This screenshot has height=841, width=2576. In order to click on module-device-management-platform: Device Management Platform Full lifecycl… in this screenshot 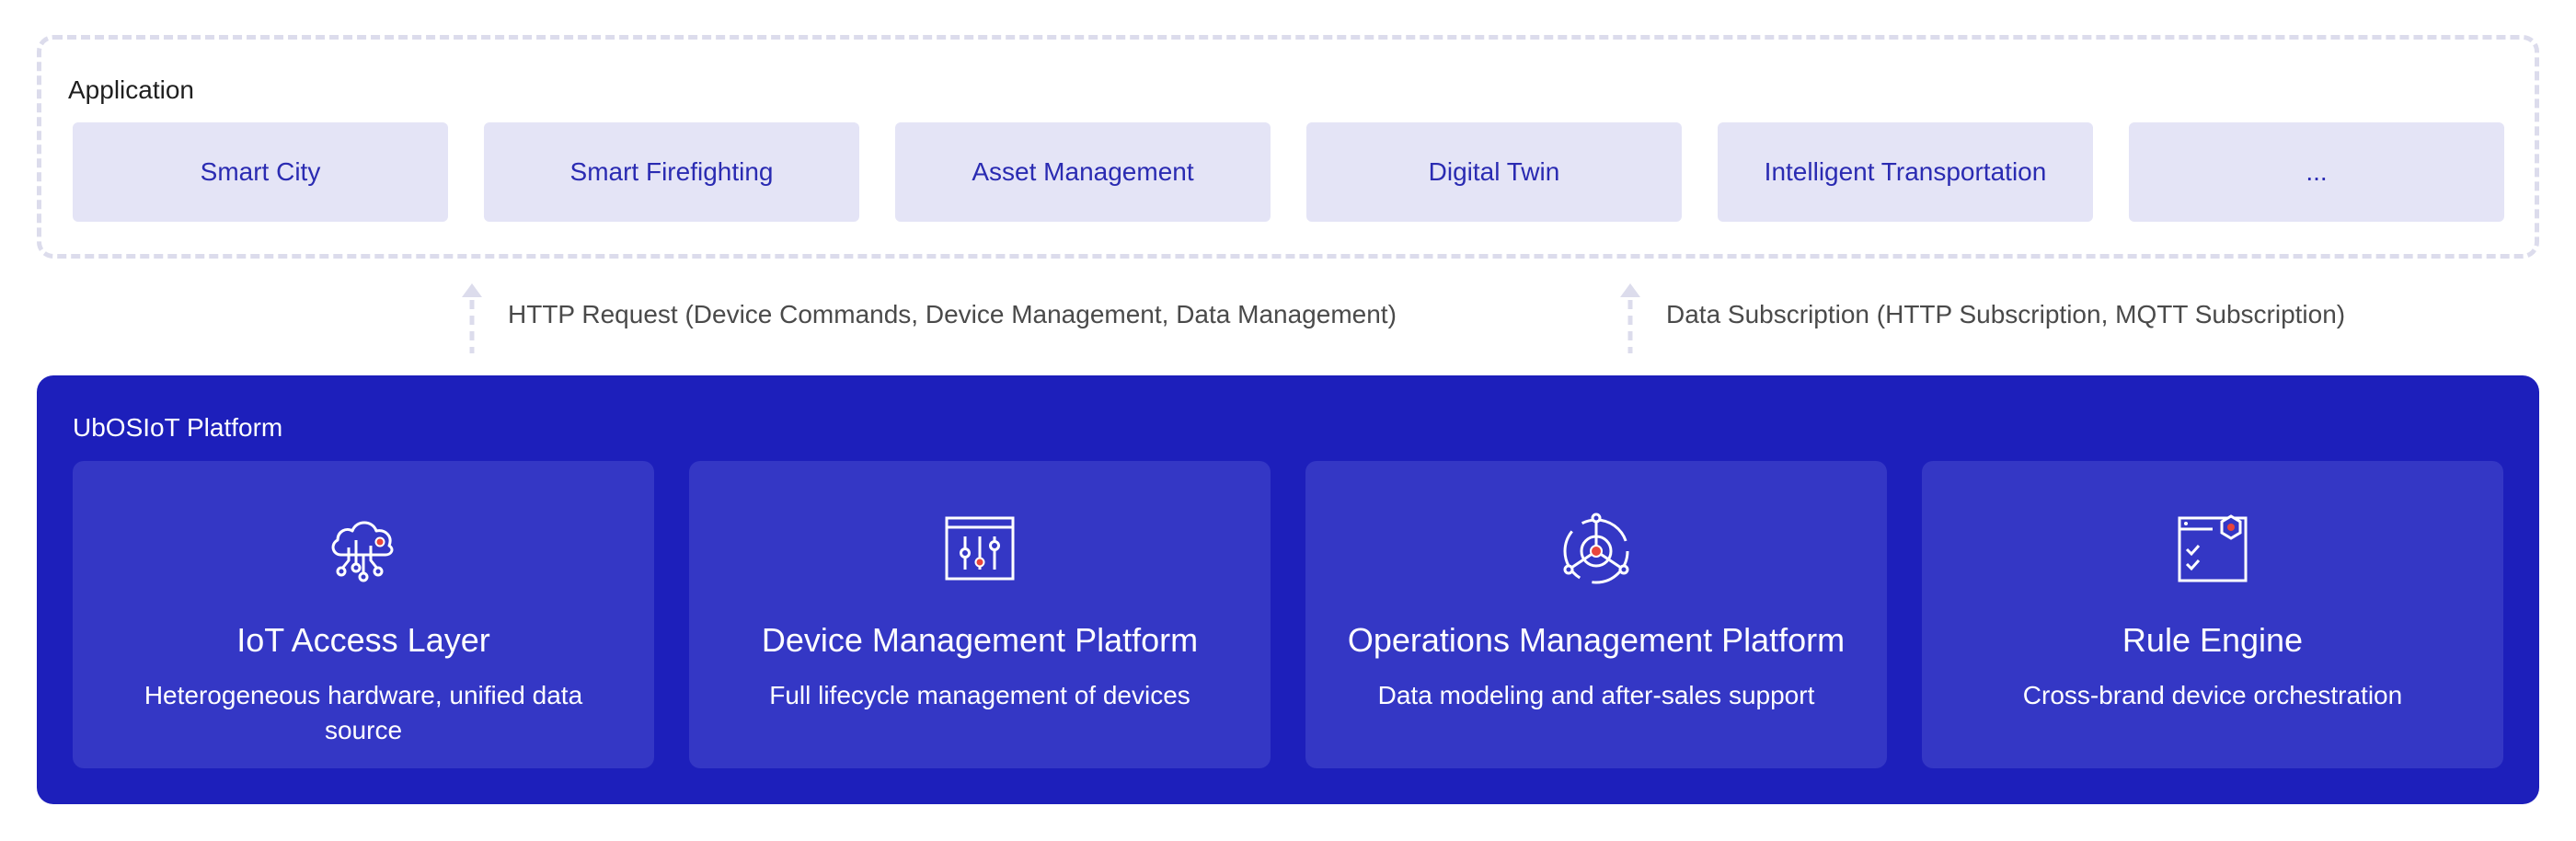, I will do `click(980, 615)`.